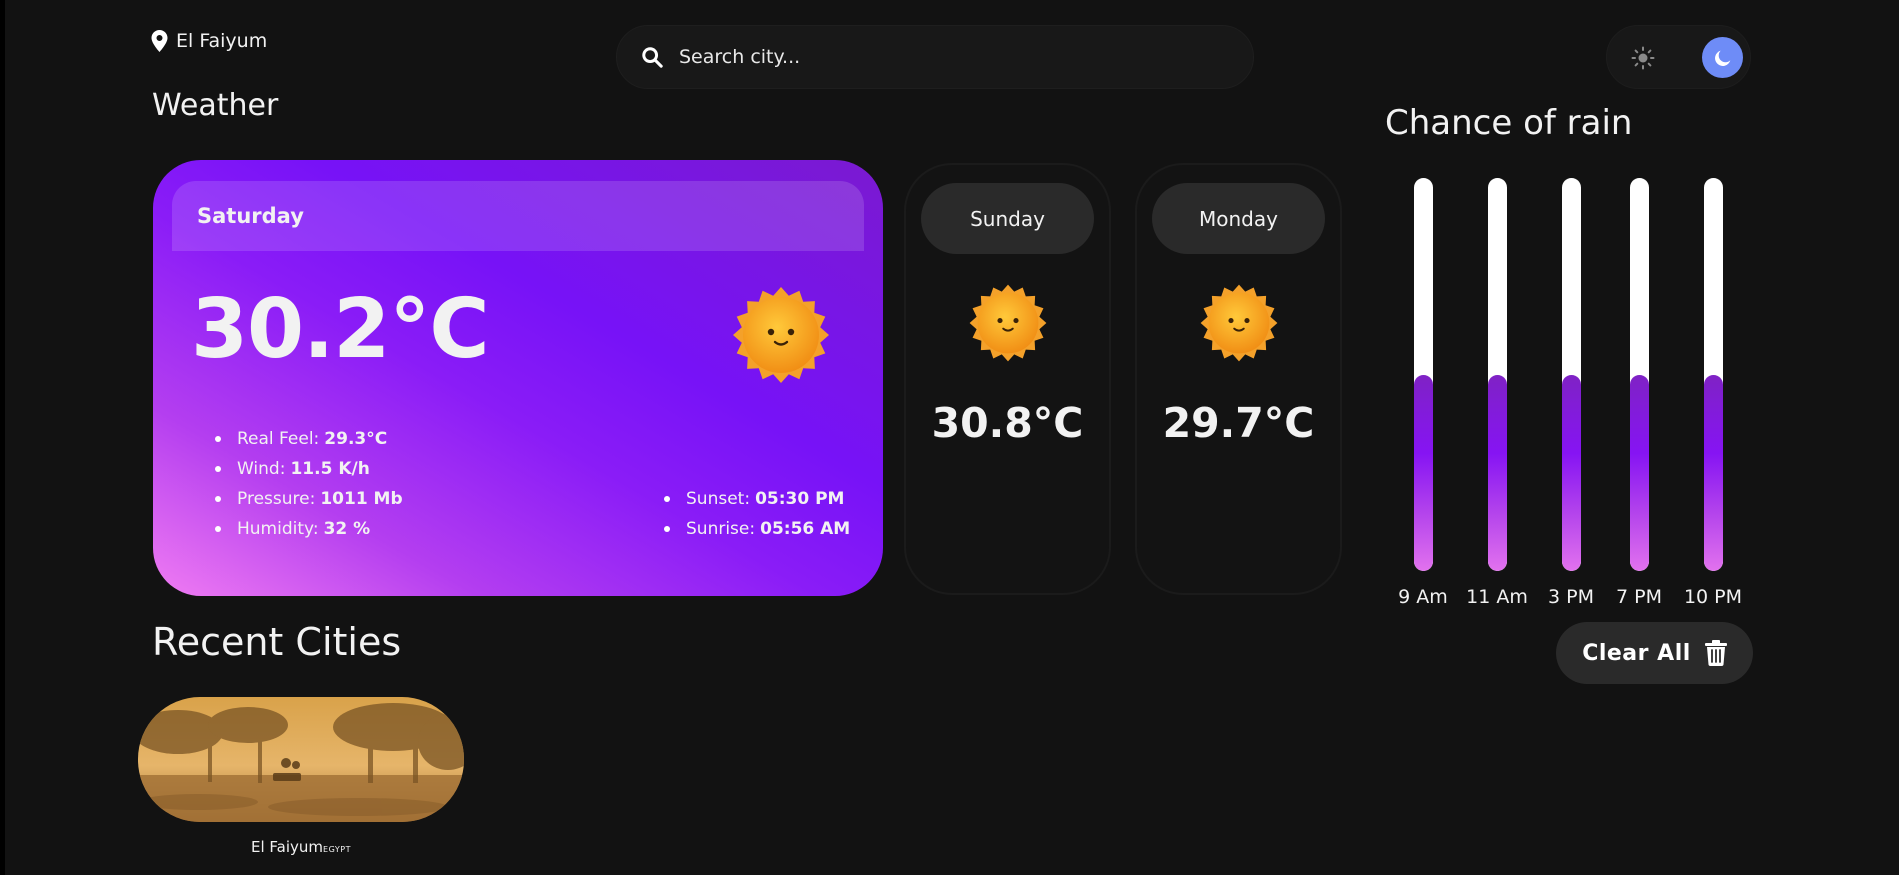 The height and width of the screenshot is (875, 1899). What do you see at coordinates (939, 57) in the screenshot?
I see `search-input` at bounding box center [939, 57].